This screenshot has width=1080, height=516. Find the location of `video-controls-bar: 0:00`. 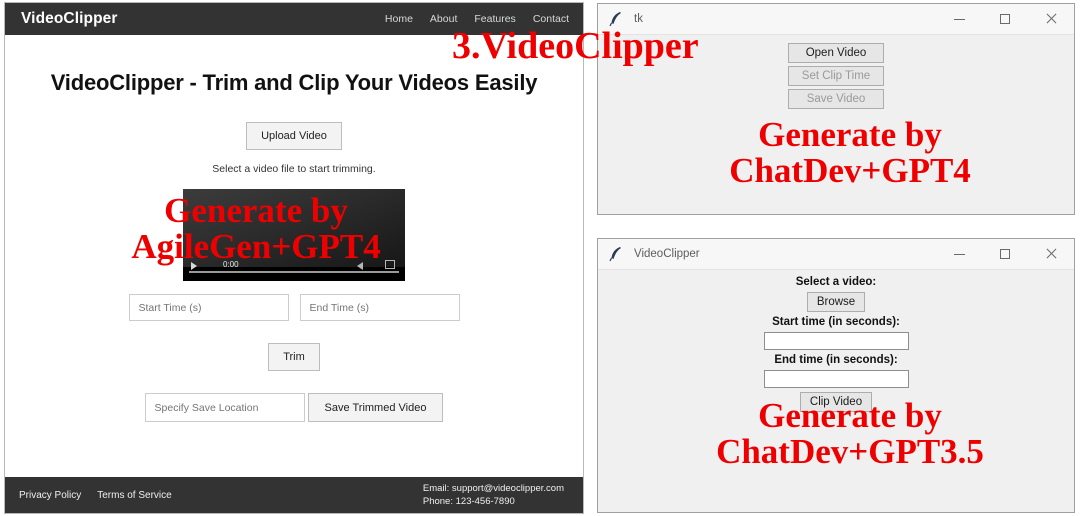

video-controls-bar: 0:00 is located at coordinates (294, 264).